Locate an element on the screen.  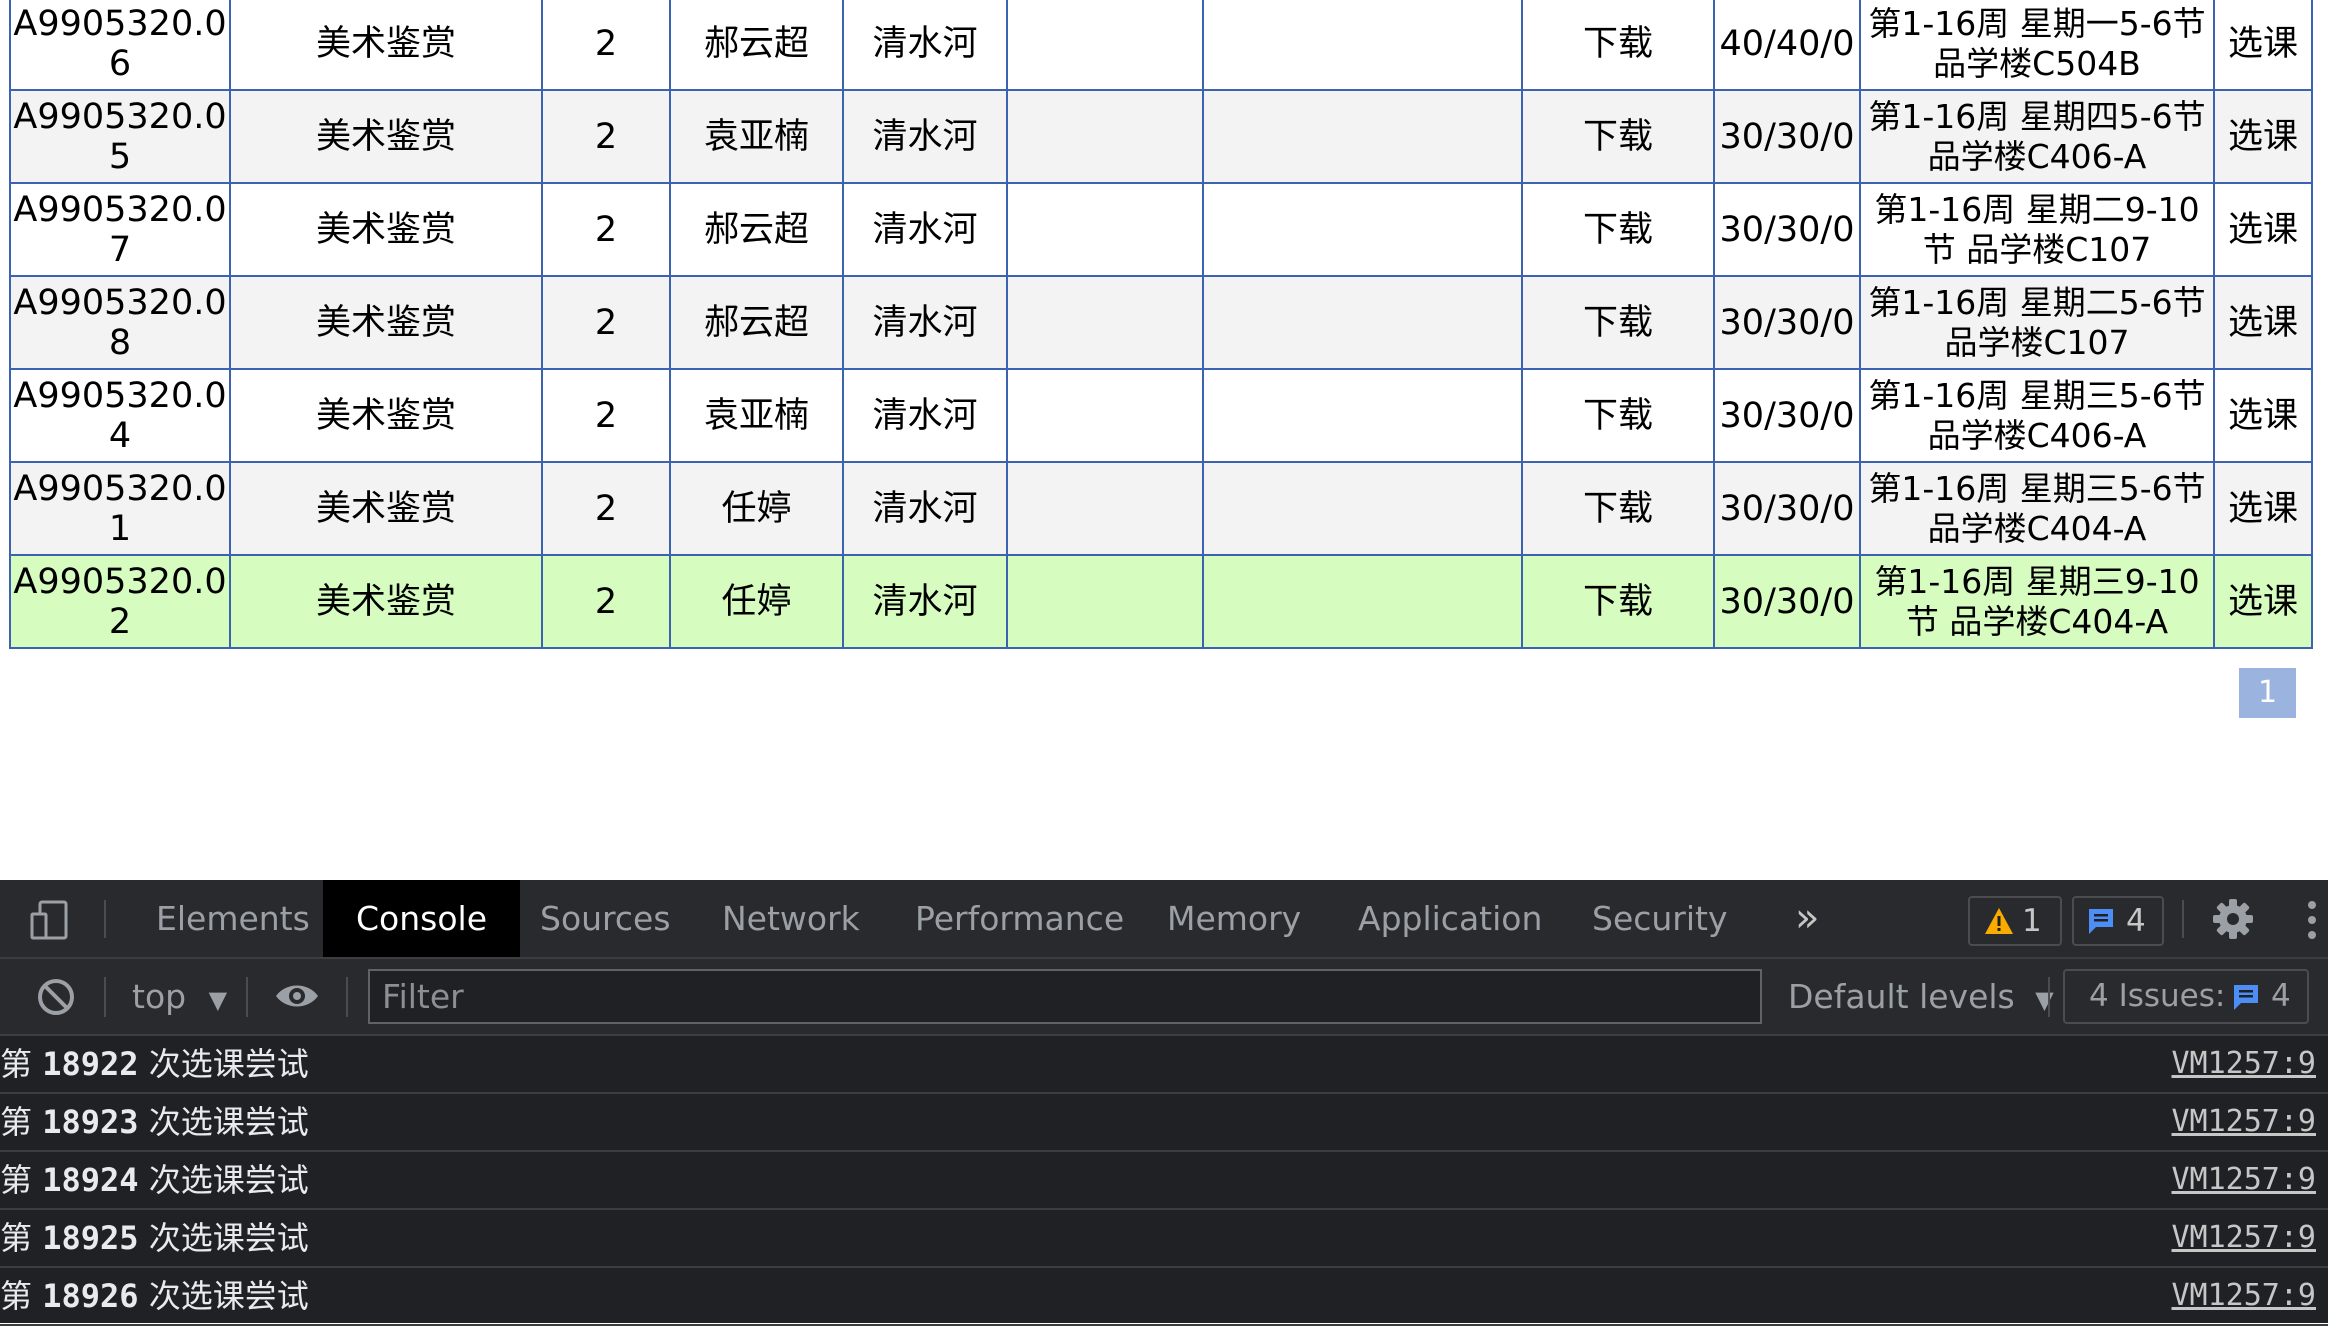
issues-count: 4 is located at coordinates (2281, 996).